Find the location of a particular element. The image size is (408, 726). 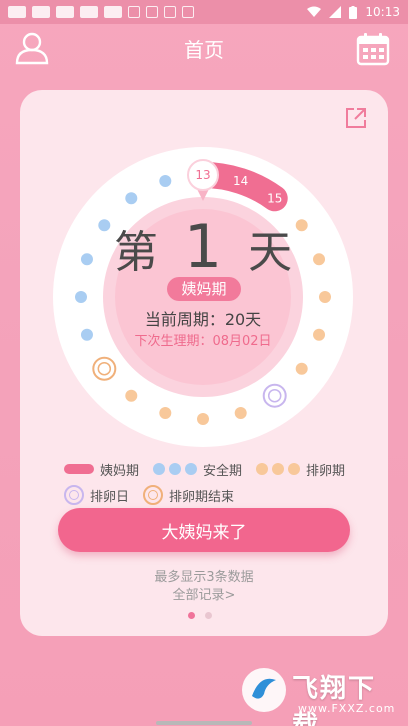

watermark-text: 飞翔下载 is located at coordinates (334, 700).